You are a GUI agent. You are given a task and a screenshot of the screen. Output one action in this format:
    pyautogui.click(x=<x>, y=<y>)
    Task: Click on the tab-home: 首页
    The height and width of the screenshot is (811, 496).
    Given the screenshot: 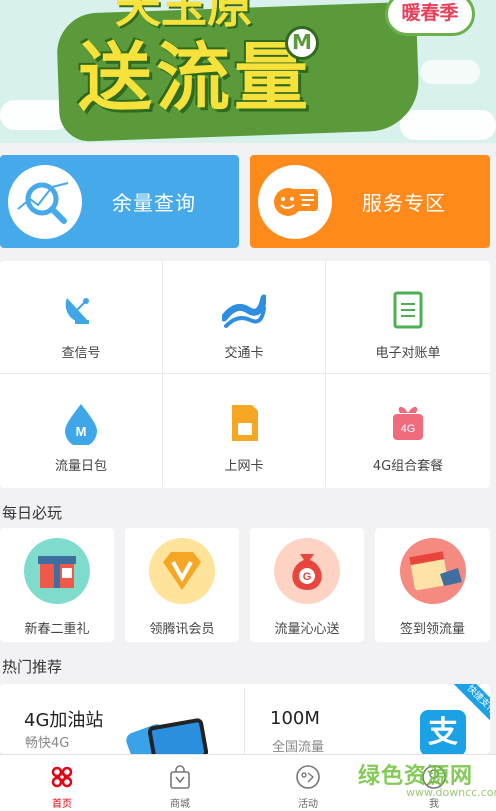 What is the action you would take?
    pyautogui.click(x=62, y=783)
    